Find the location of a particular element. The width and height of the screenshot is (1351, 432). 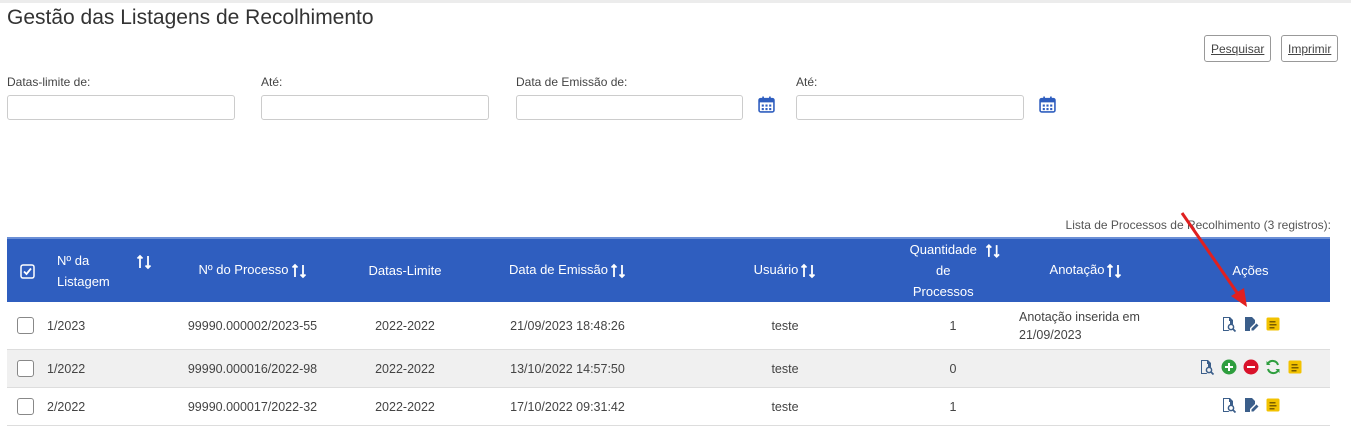

row-listing: 2/2022 is located at coordinates (106, 406).